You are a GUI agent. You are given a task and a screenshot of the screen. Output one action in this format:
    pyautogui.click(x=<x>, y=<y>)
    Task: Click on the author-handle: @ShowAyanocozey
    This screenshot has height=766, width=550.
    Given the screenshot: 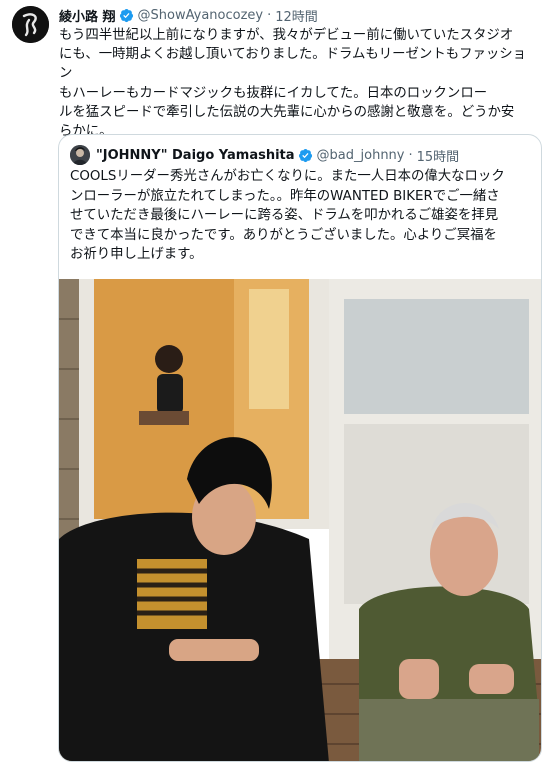 What is the action you would take?
    pyautogui.click(x=201, y=15)
    